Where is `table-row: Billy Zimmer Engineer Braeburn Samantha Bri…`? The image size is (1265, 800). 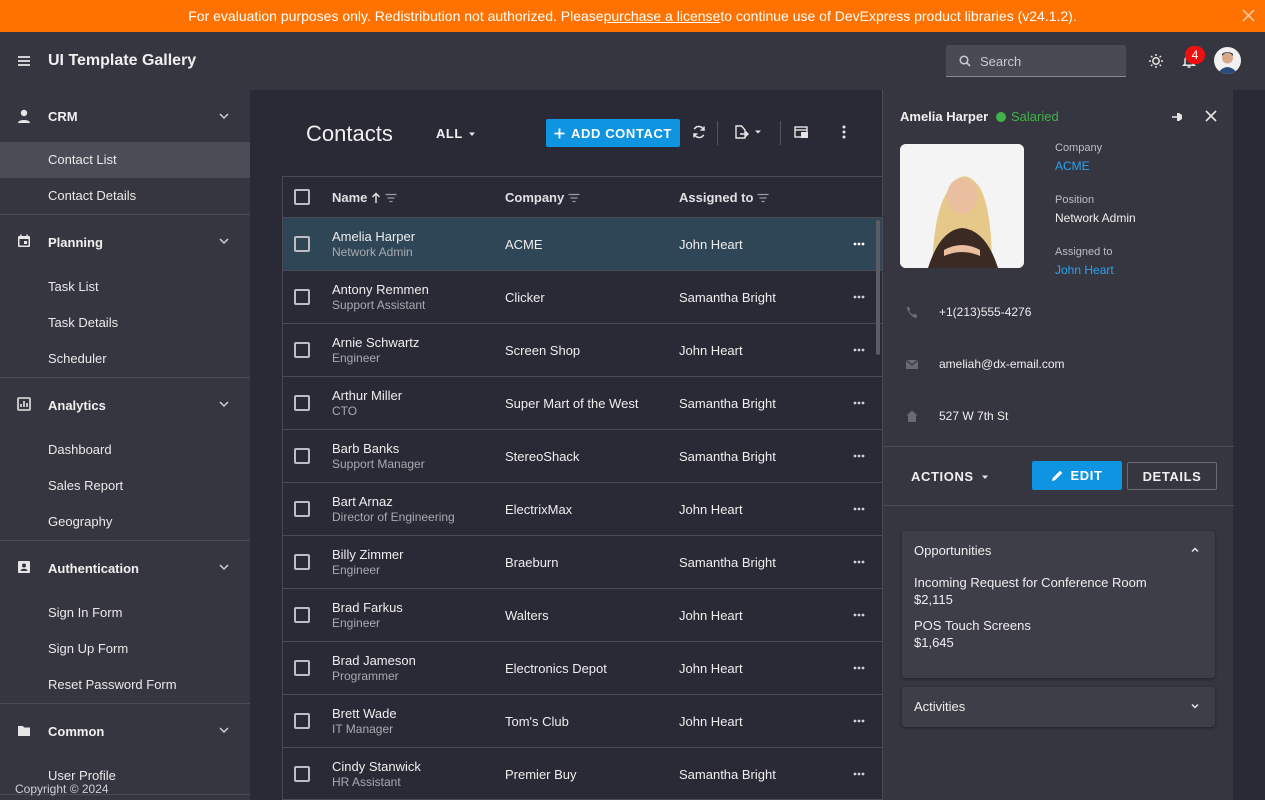 table-row: Billy Zimmer Engineer Braeburn Samantha Bri… is located at coordinates (582, 562).